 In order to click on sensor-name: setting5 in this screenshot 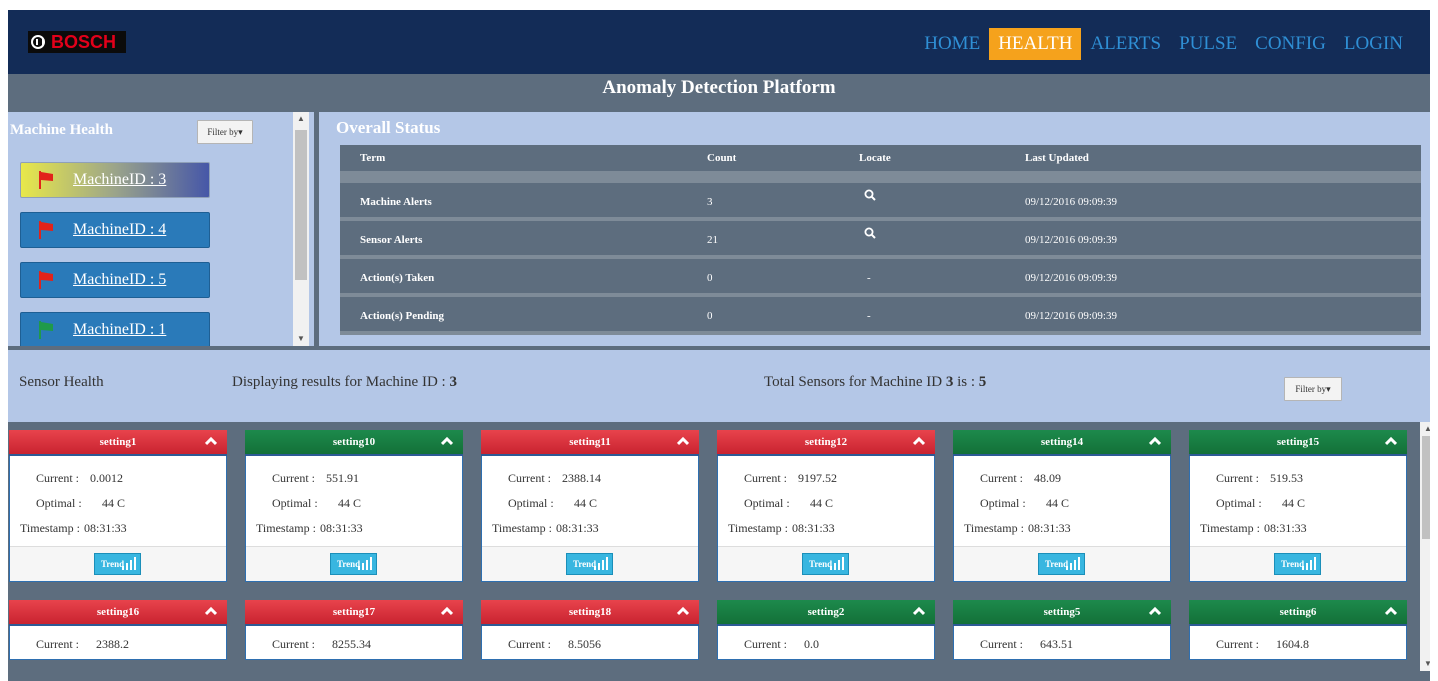, I will do `click(1062, 612)`.